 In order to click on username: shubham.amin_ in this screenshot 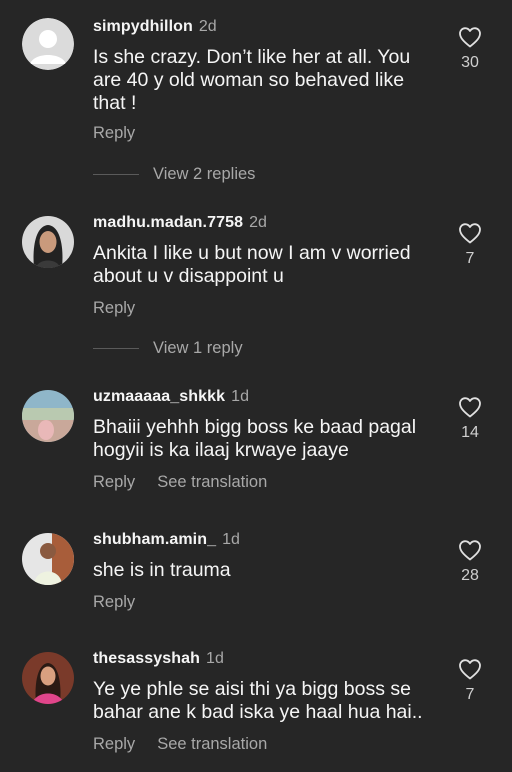, I will do `click(154, 539)`.